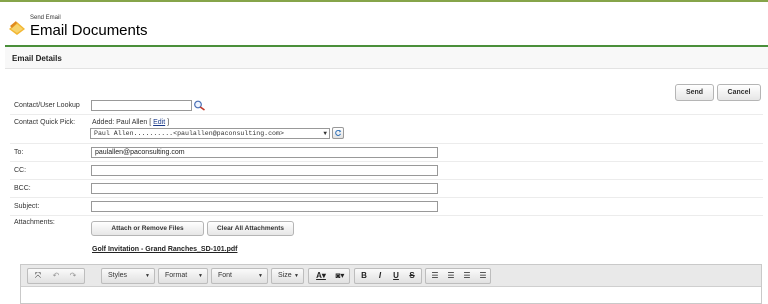 The height and width of the screenshot is (304, 768). What do you see at coordinates (451, 276) in the screenshot?
I see `align-center-icon: ☰` at bounding box center [451, 276].